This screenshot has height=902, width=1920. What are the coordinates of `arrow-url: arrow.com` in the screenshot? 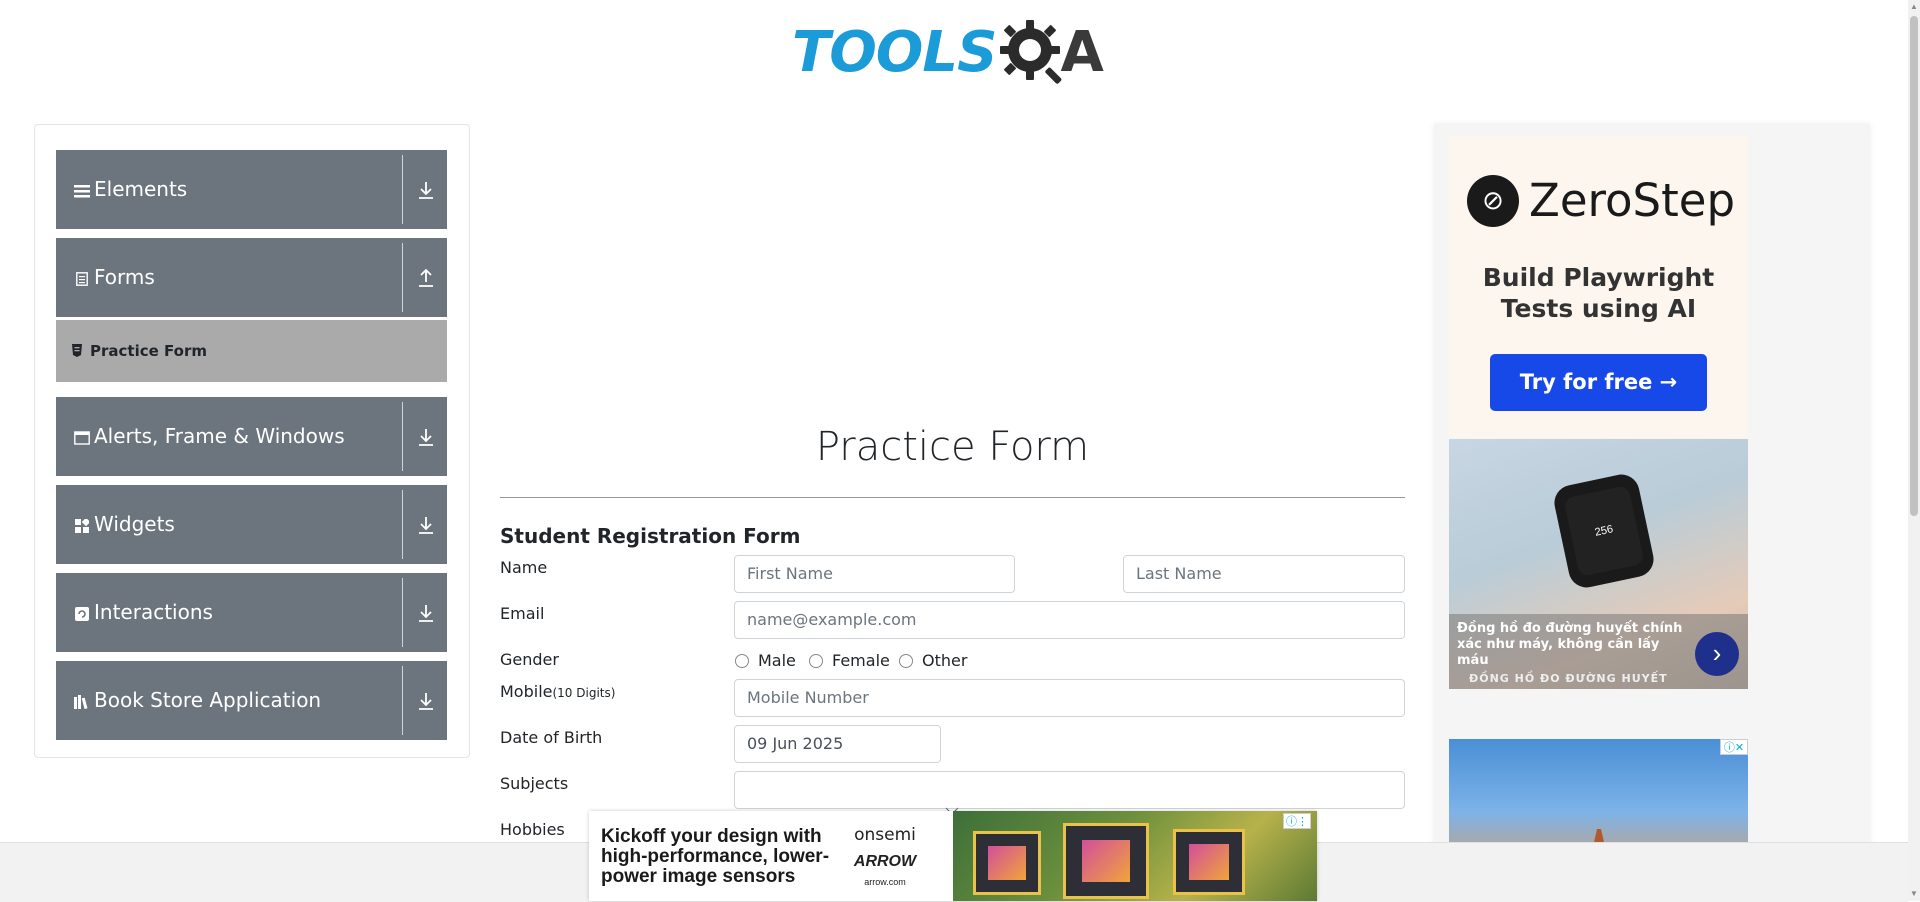 It's located at (885, 882).